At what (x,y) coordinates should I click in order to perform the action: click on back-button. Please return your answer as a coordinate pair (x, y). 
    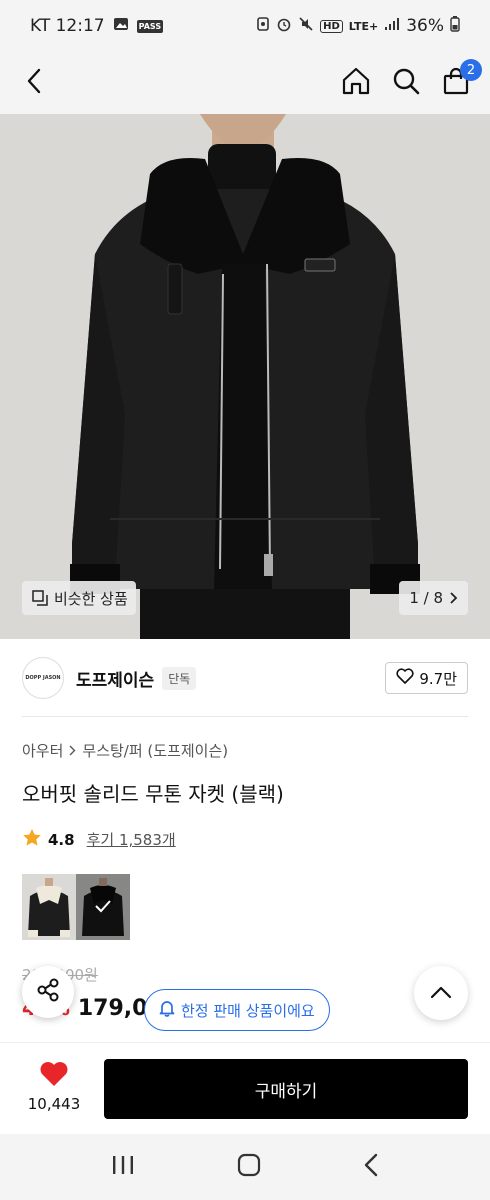
    Looking at the image, I should click on (34, 83).